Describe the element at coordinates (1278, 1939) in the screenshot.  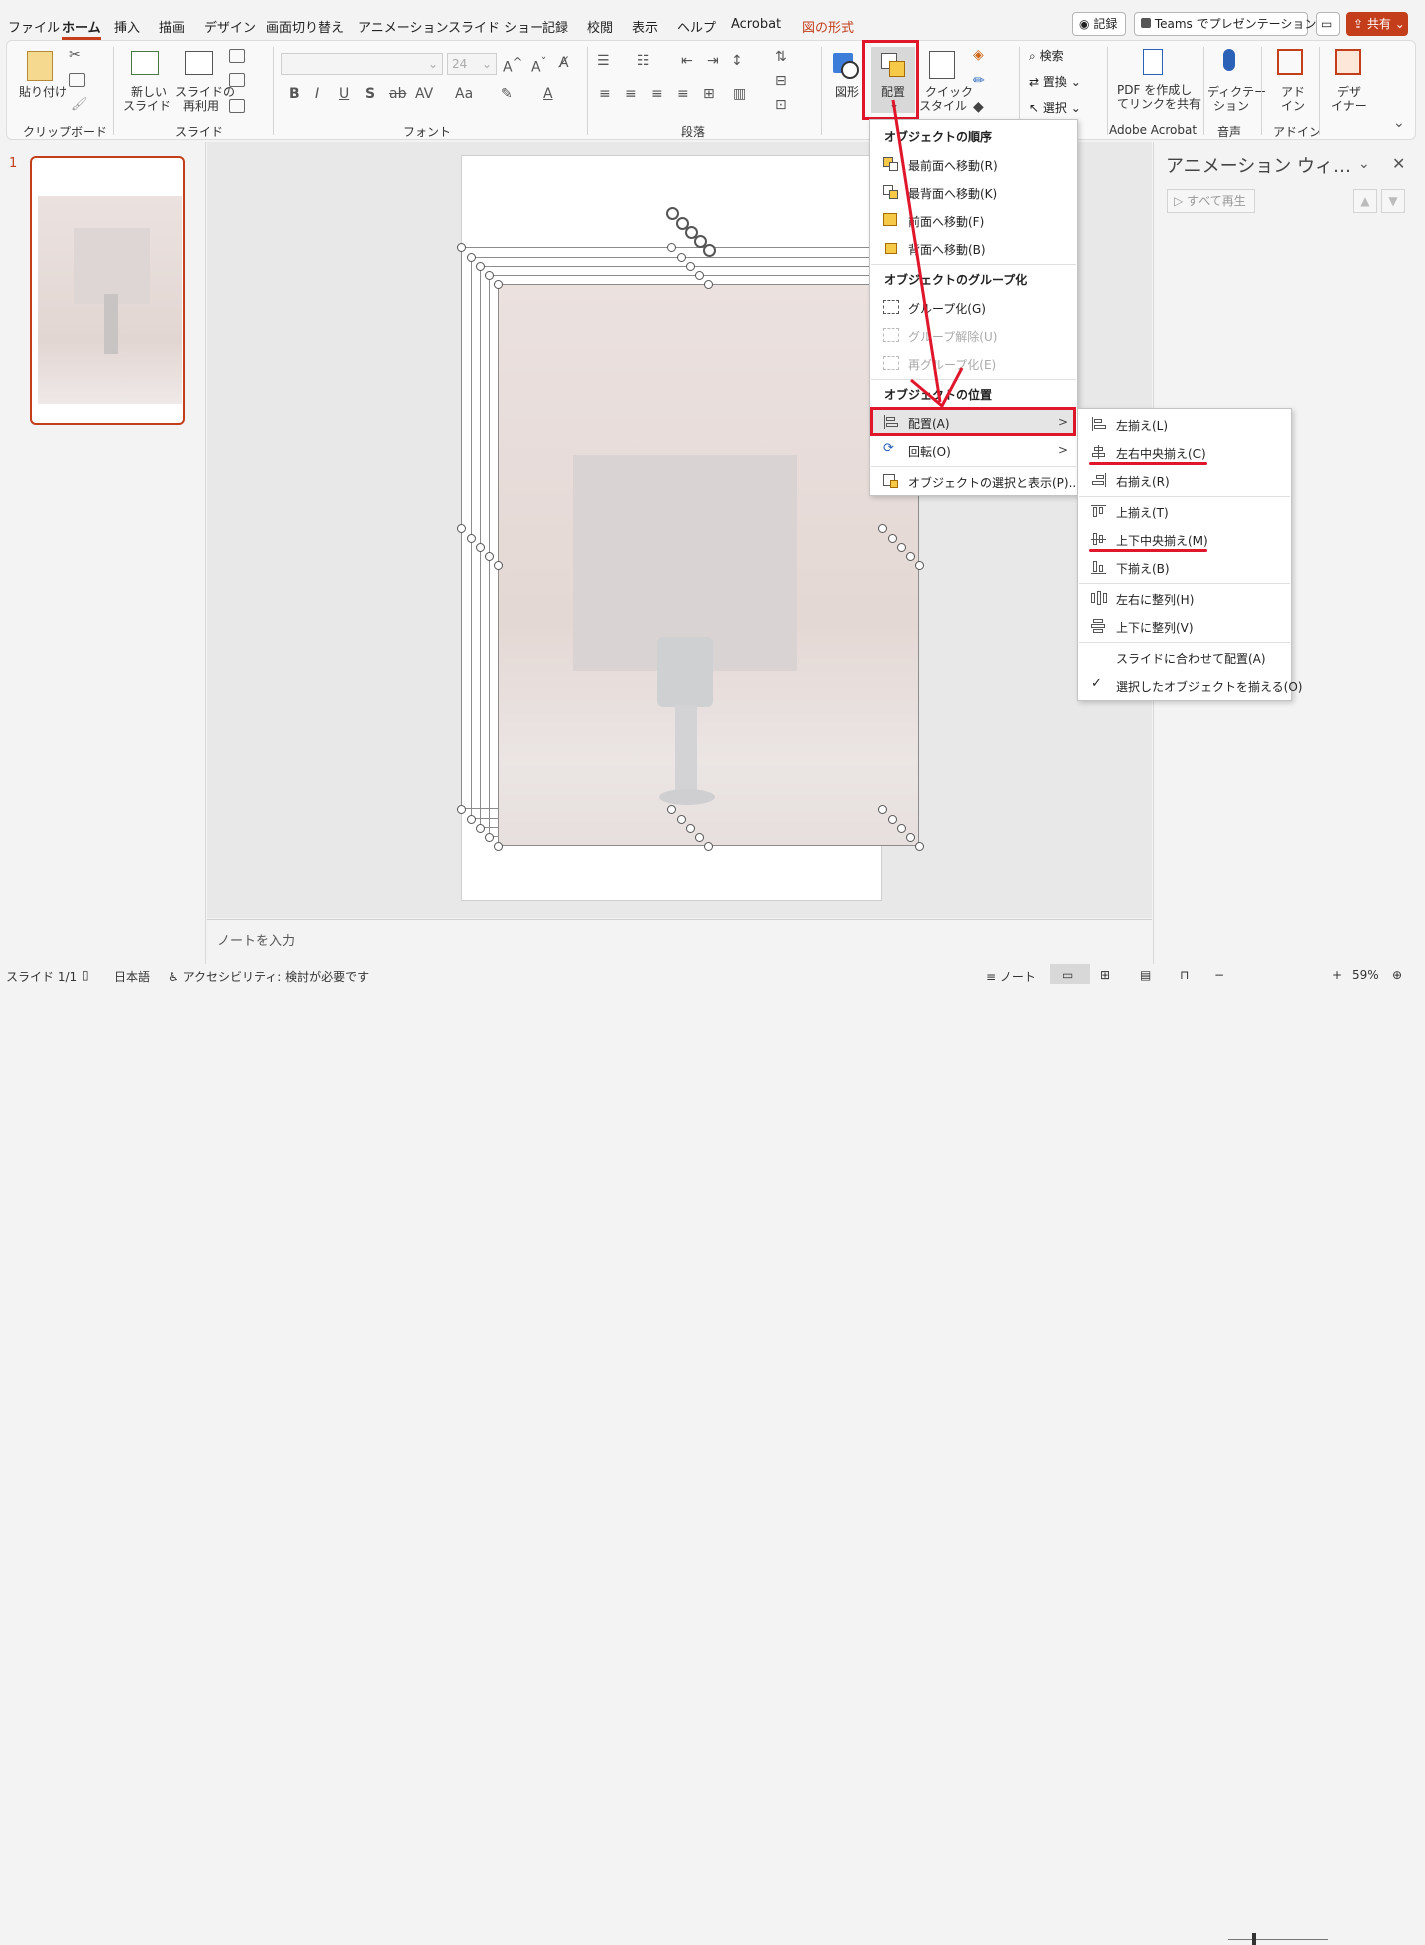
I see `zoom-slider-track` at that location.